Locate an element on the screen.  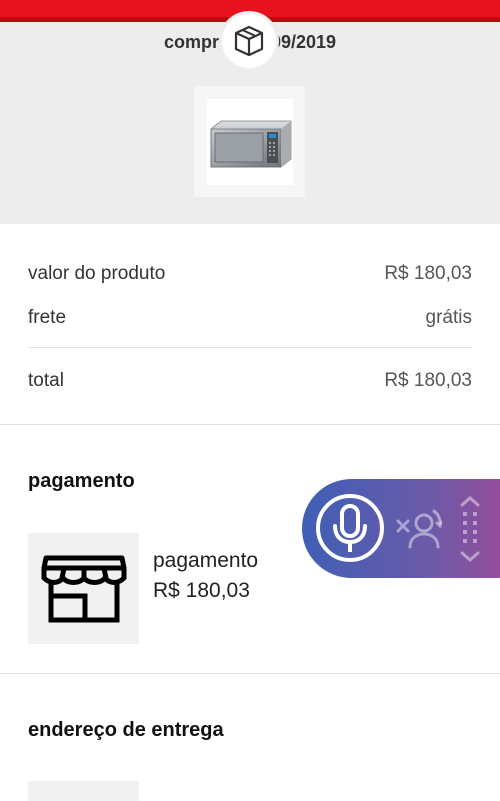
package-box-icon is located at coordinates (249, 41).